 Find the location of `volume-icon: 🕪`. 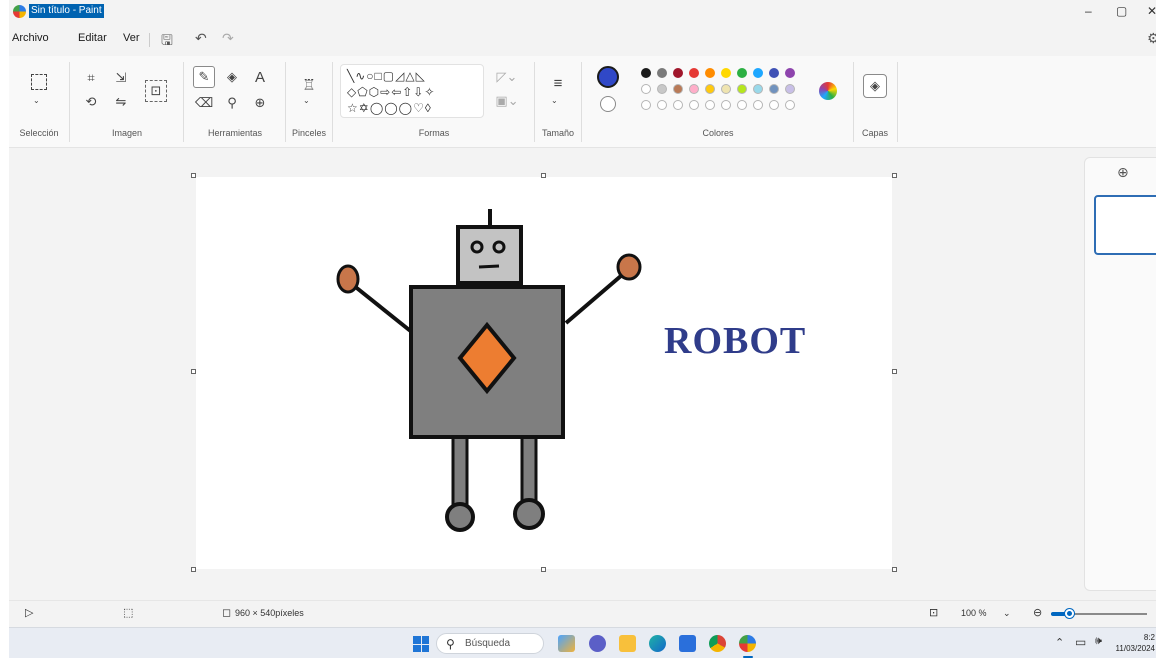

volume-icon: 🕪 is located at coordinates (1098, 641).